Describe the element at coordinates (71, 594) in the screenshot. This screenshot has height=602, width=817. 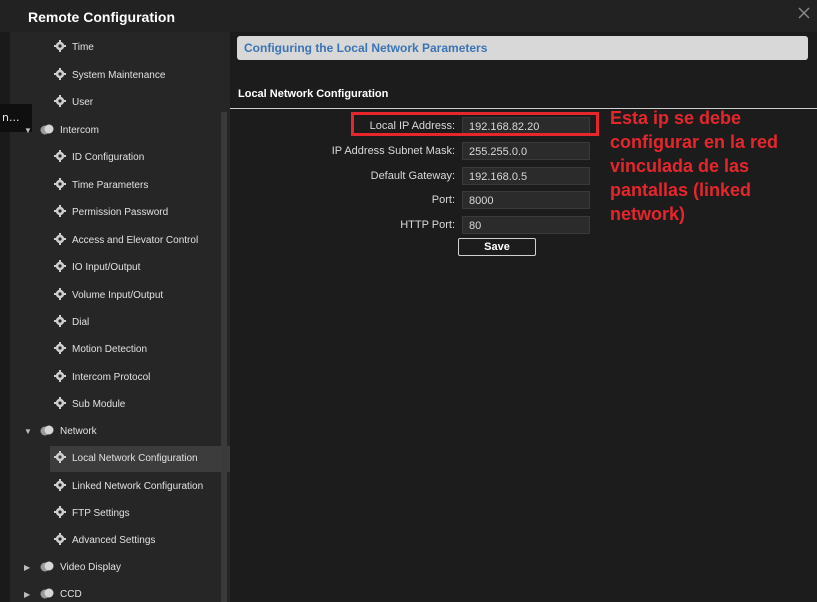
I see `sidebar-item-label: CCD` at that location.